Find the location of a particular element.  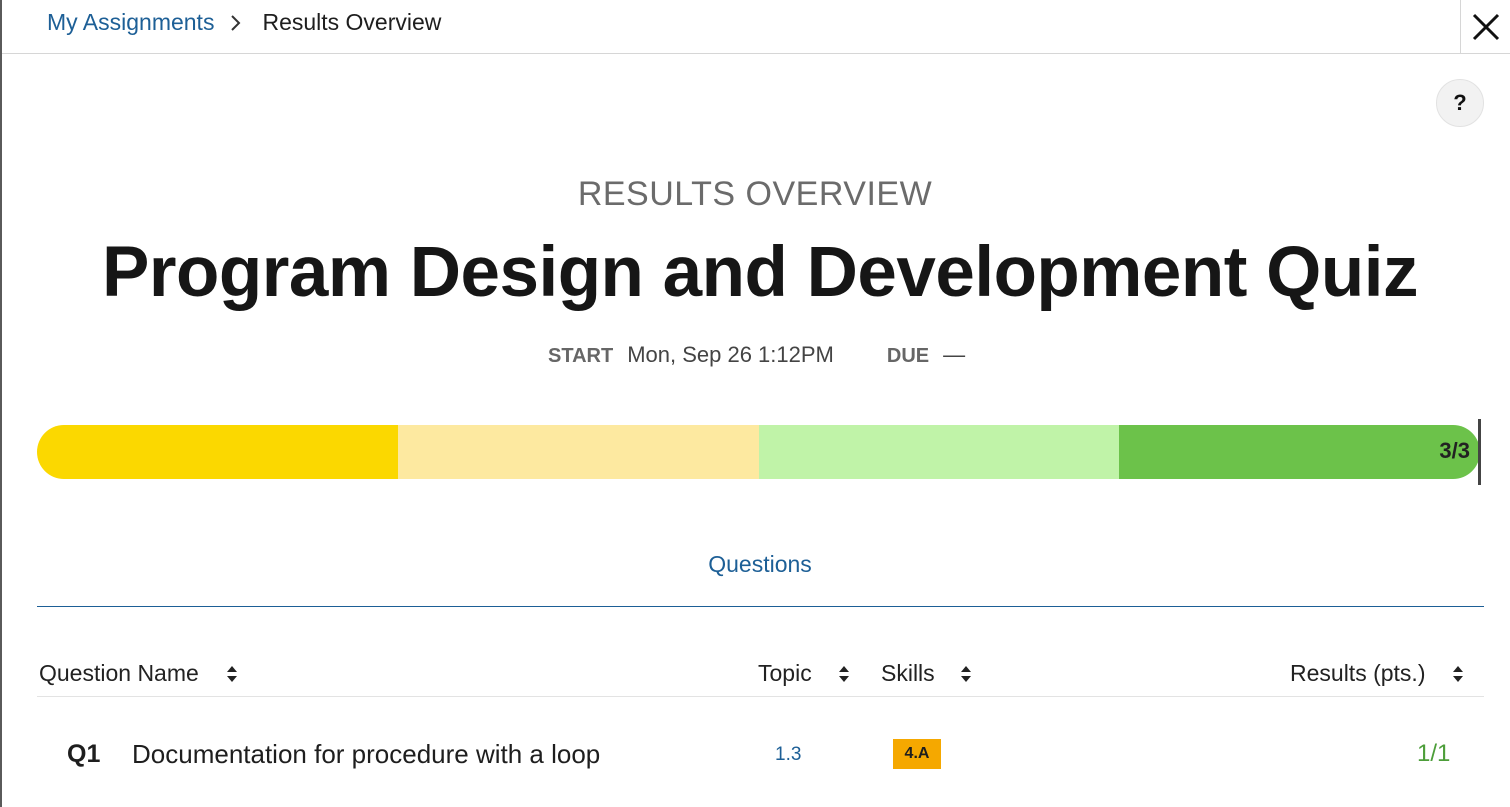

tab-underline is located at coordinates (760, 606).